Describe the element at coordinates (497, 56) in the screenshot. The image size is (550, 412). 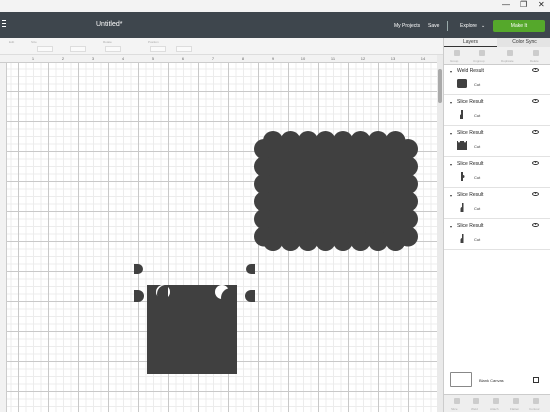
I see `panel-toolbar: Group Ungroup Duplicate Delete` at that location.